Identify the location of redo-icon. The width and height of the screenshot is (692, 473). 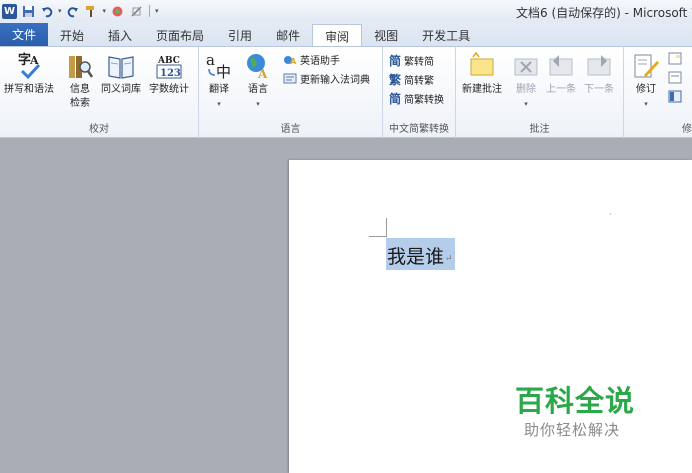
(73, 11).